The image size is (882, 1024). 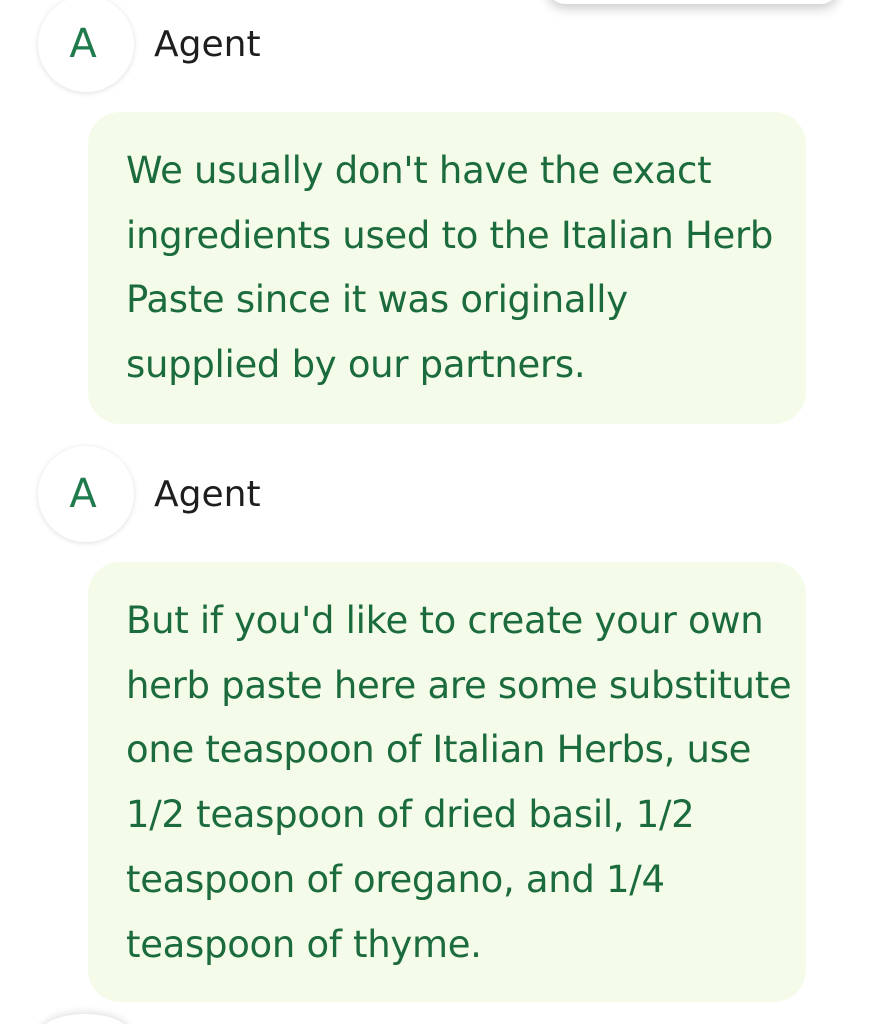 What do you see at coordinates (377, 300) in the screenshot?
I see `message-line: Paste since it was originally` at bounding box center [377, 300].